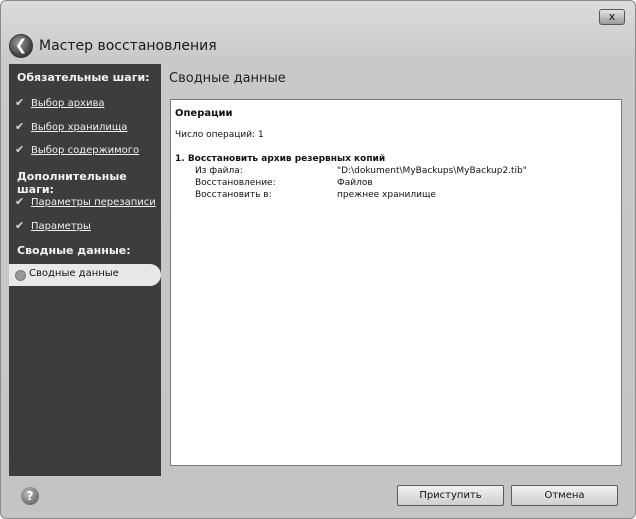 The width and height of the screenshot is (636, 519). I want to click on close-button: x, so click(612, 17).